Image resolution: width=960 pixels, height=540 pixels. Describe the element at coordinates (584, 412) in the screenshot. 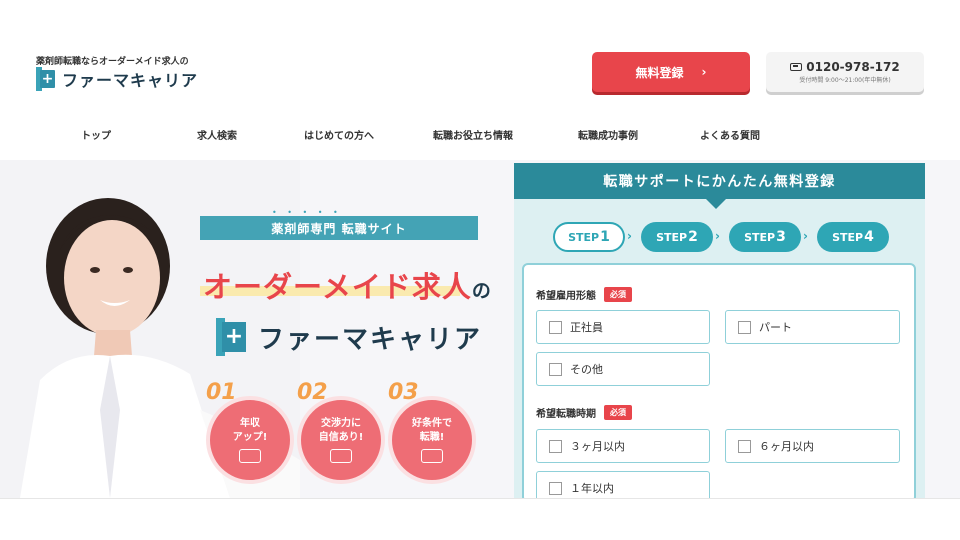

I see `transfer-timing-label: 希望転職時期 必須` at that location.